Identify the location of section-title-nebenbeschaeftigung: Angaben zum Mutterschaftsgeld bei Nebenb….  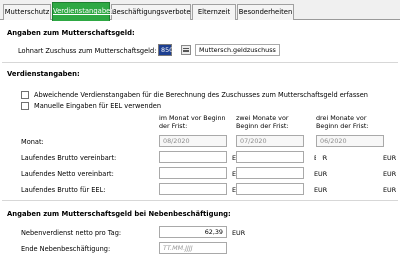
(119, 214).